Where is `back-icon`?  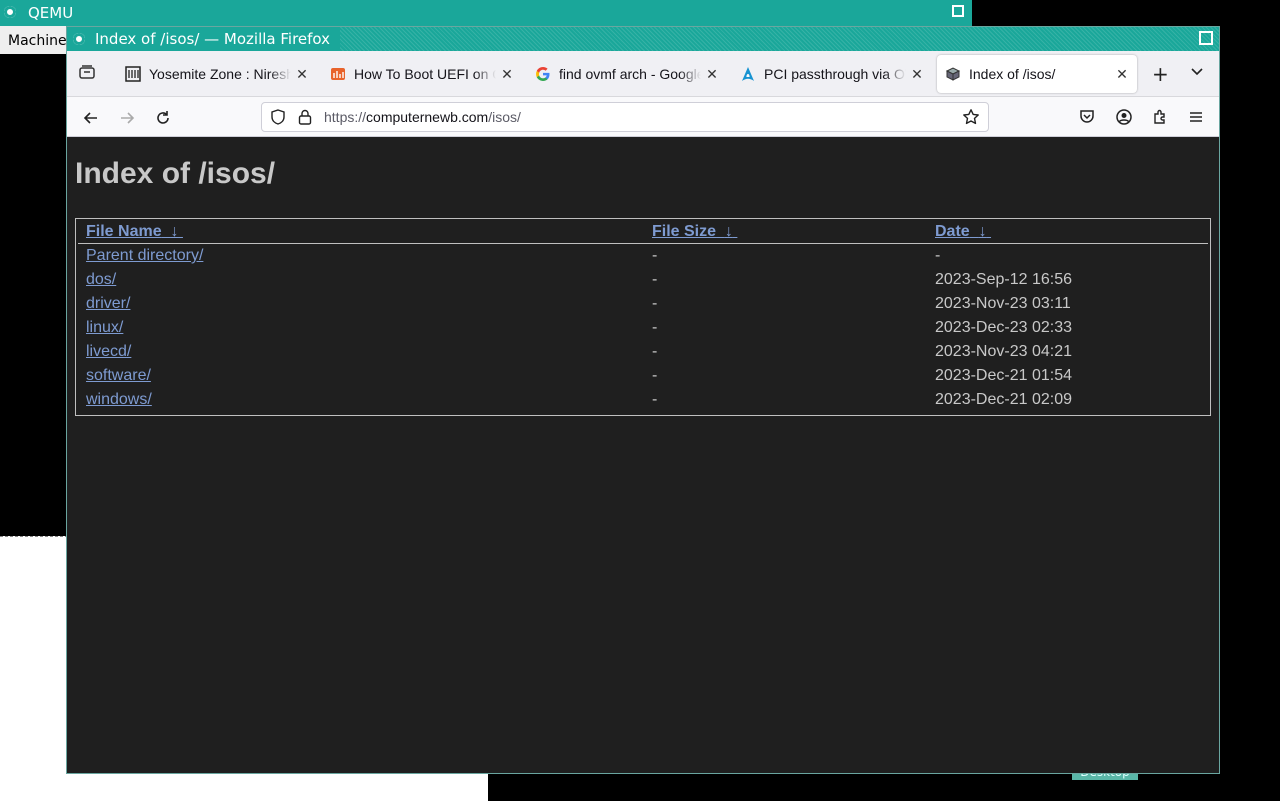
back-icon is located at coordinates (91, 118).